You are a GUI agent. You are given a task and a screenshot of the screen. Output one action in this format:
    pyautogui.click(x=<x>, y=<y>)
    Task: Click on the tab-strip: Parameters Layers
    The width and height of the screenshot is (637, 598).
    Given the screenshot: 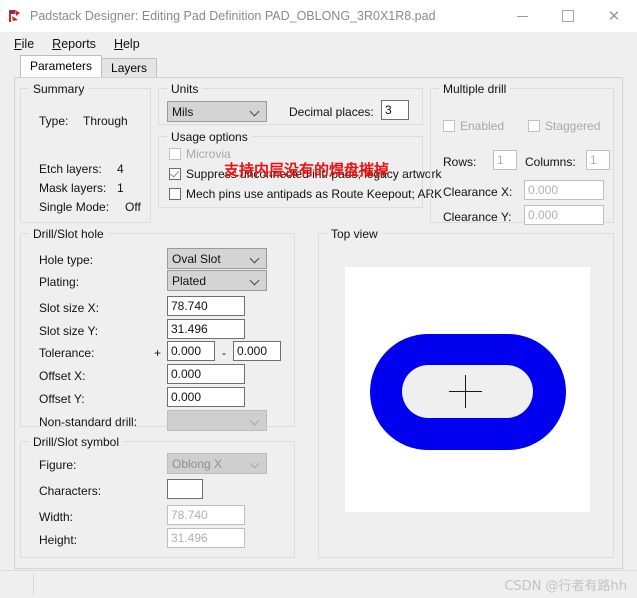 What is the action you would take?
    pyautogui.click(x=318, y=66)
    